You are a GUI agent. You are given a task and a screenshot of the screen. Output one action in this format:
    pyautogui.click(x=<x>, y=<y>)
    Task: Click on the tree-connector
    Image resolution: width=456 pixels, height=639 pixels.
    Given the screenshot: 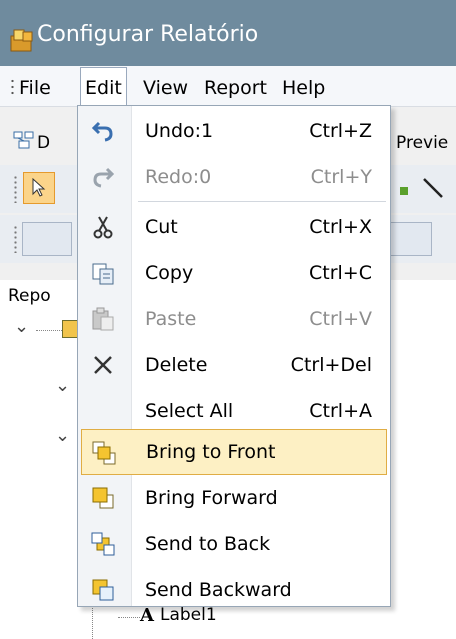 What is the action you would take?
    pyautogui.click(x=49, y=331)
    